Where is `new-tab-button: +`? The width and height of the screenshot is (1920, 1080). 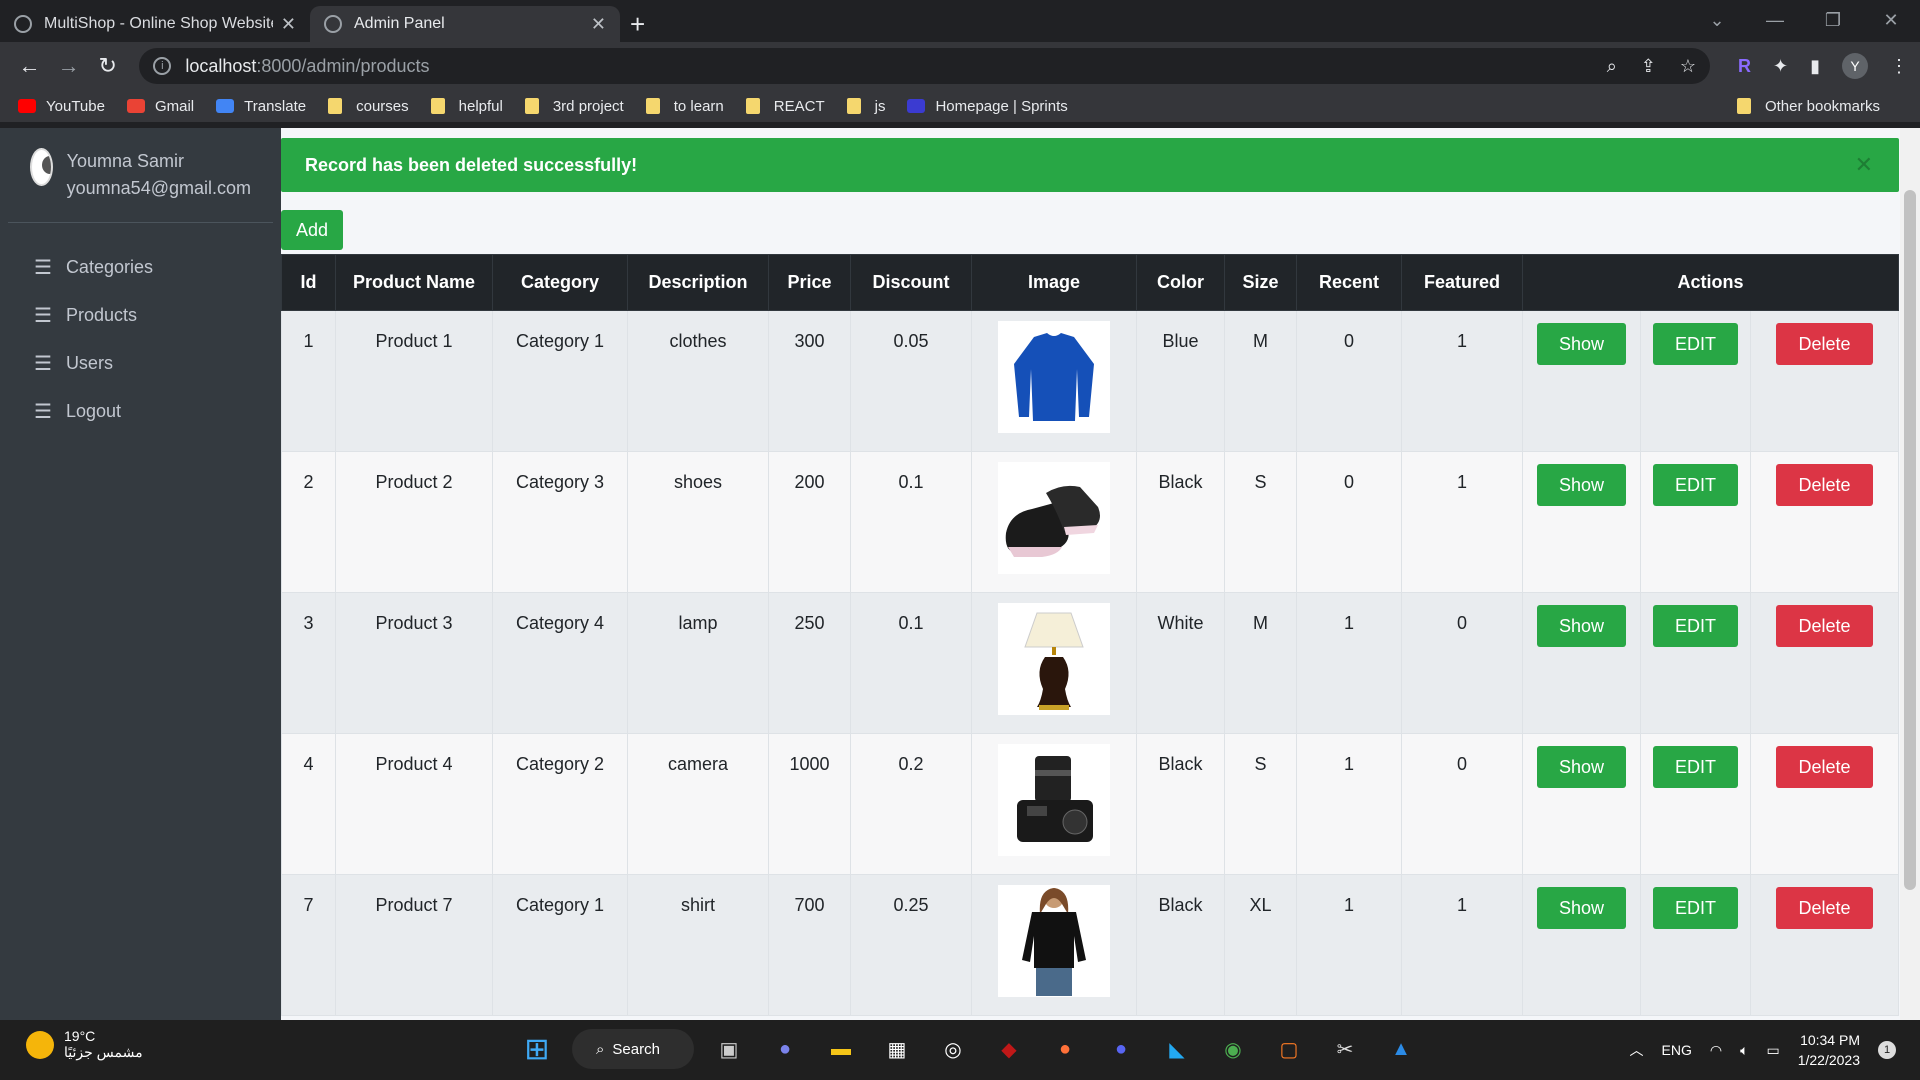
new-tab-button: + is located at coordinates (637, 24).